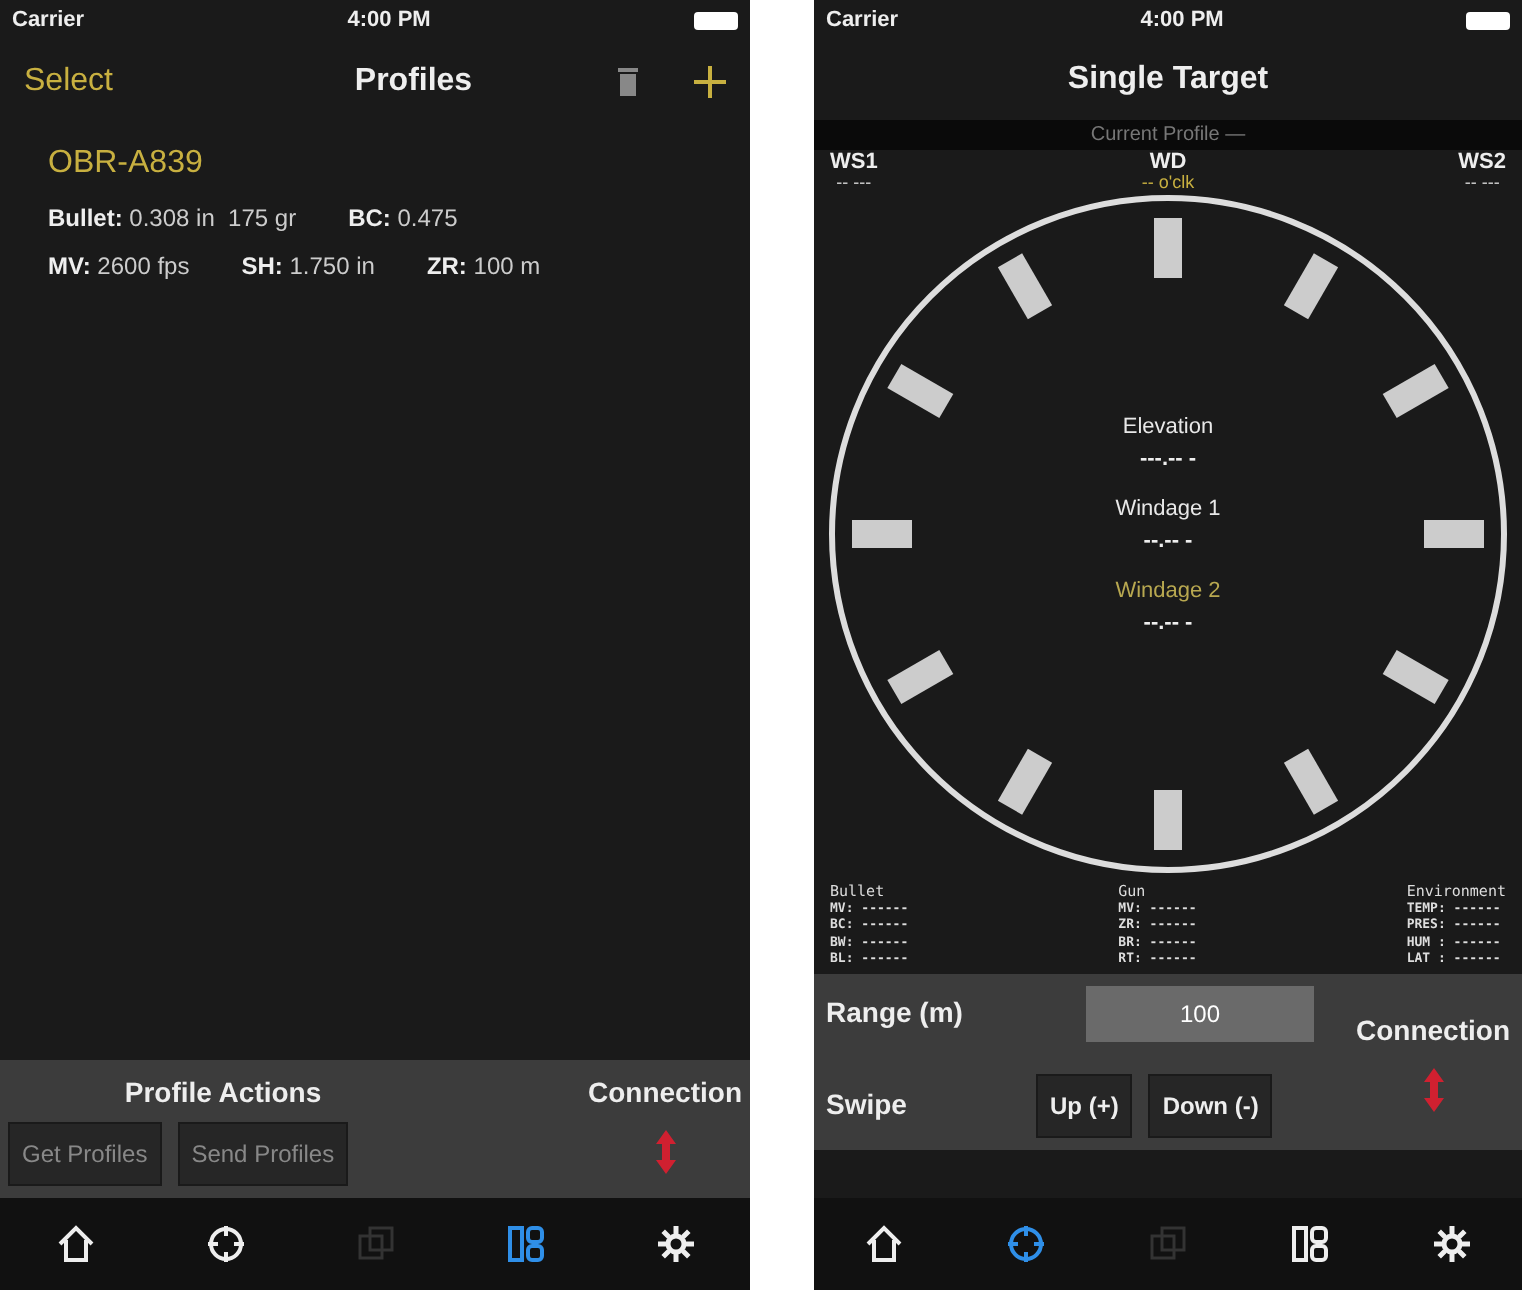 This screenshot has height=1302, width=1522. Describe the element at coordinates (413, 82) in the screenshot. I see `nav-title: Profiles` at that location.